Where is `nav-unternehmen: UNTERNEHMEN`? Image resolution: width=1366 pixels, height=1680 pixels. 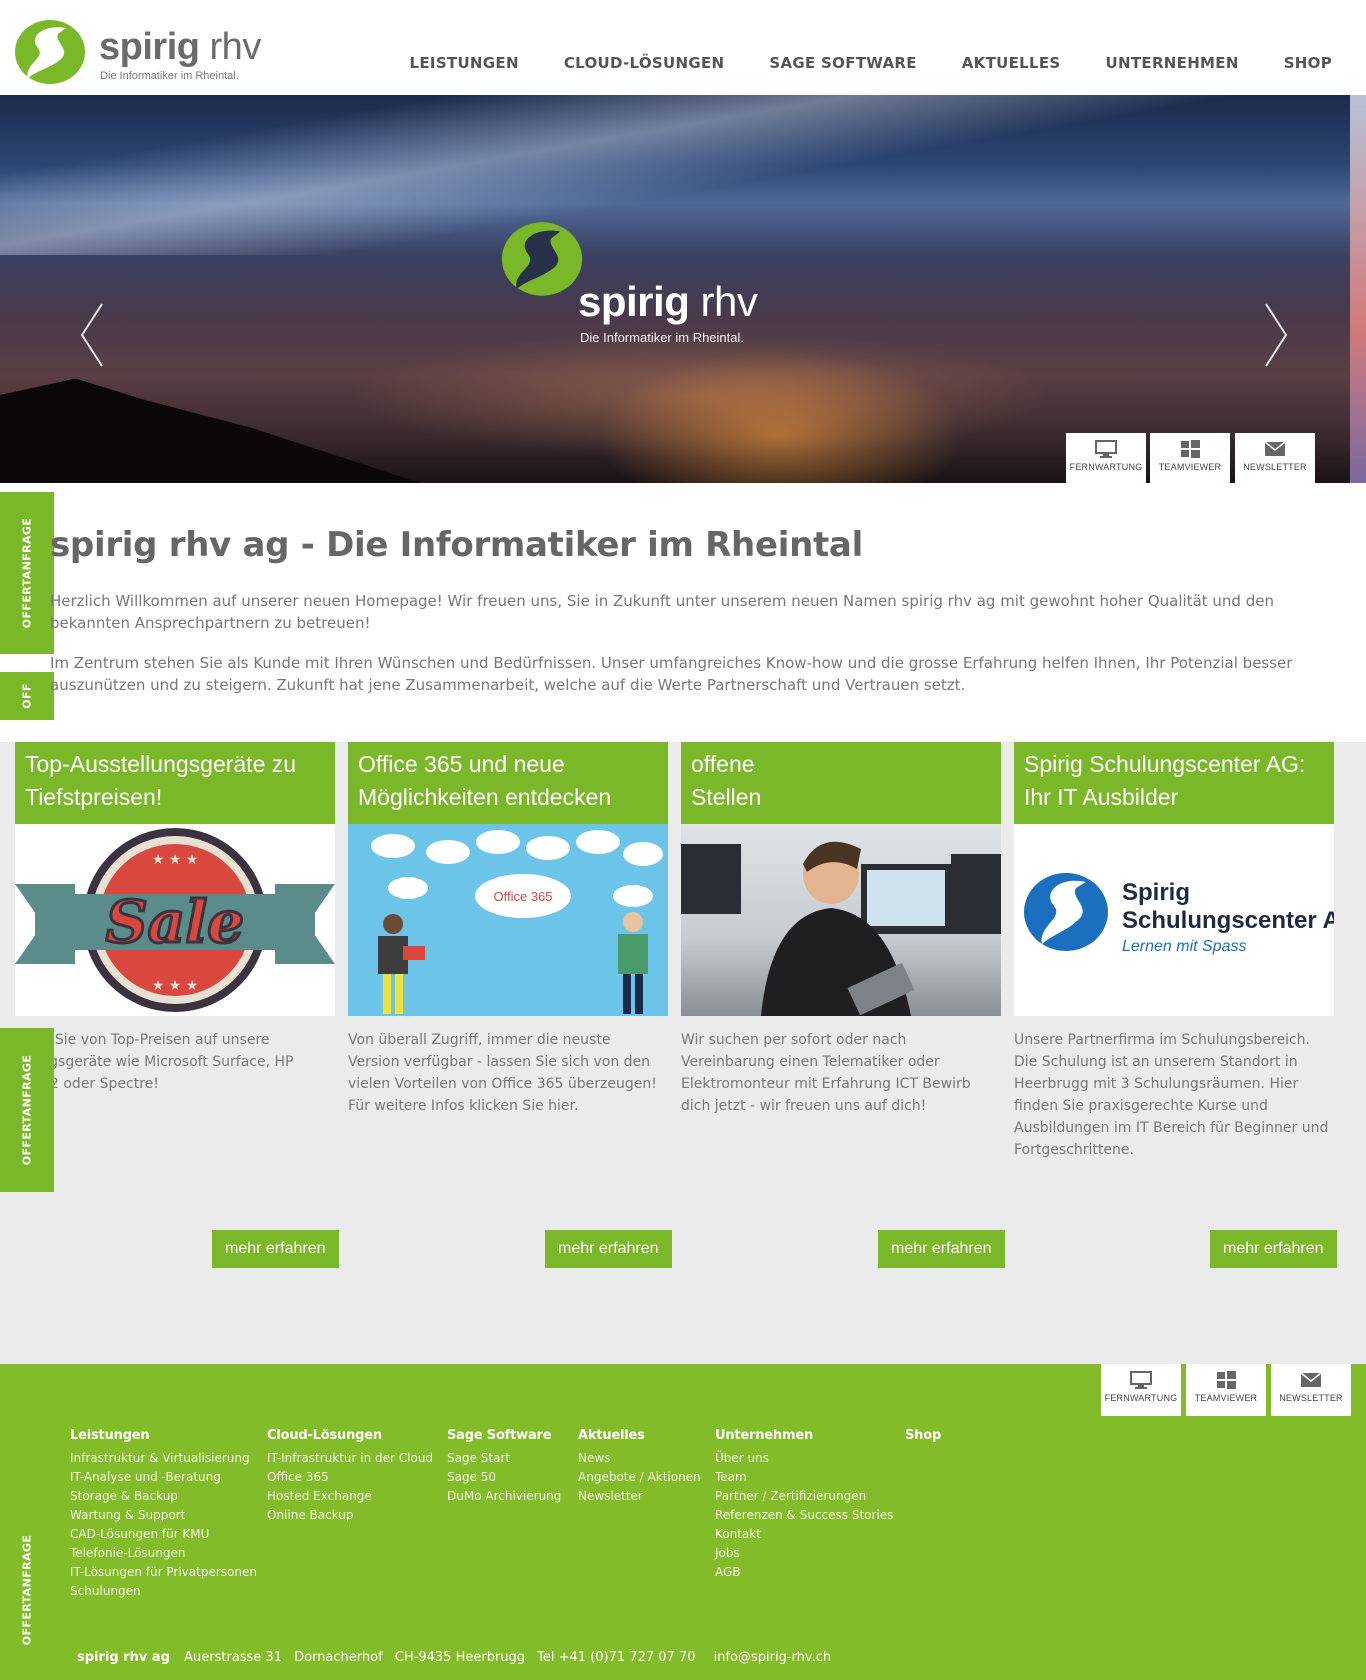 nav-unternehmen: UNTERNEHMEN is located at coordinates (1172, 63).